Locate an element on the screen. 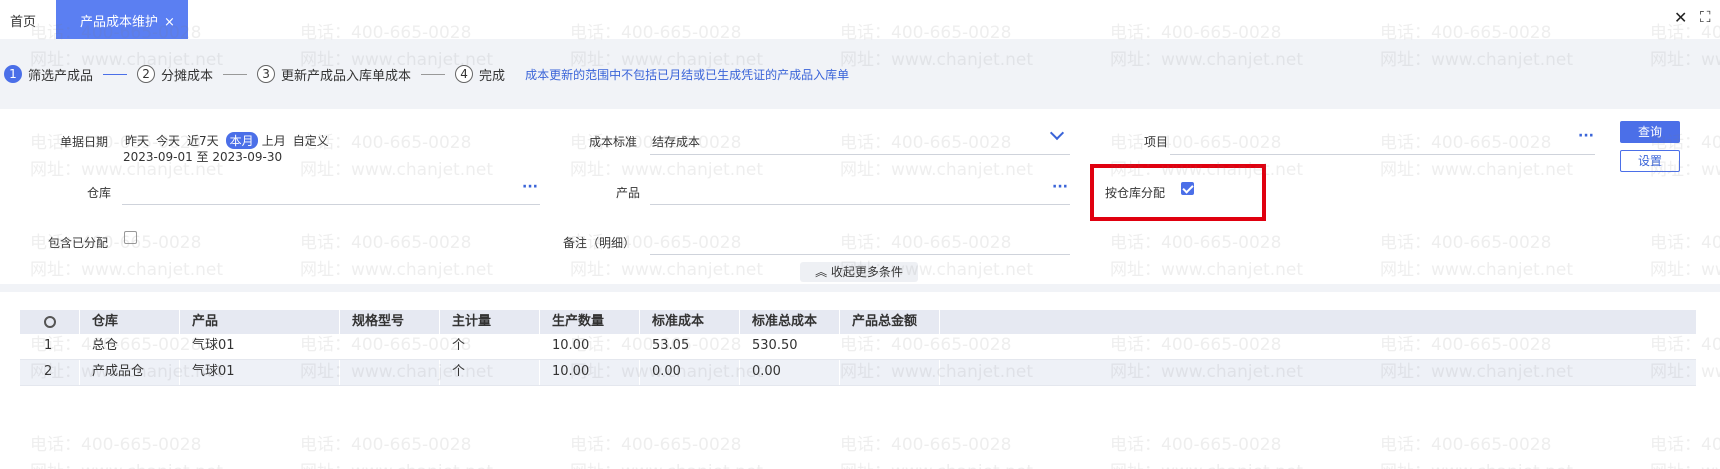 This screenshot has width=1720, height=469. project-label: 项目 is located at coordinates (1156, 142).